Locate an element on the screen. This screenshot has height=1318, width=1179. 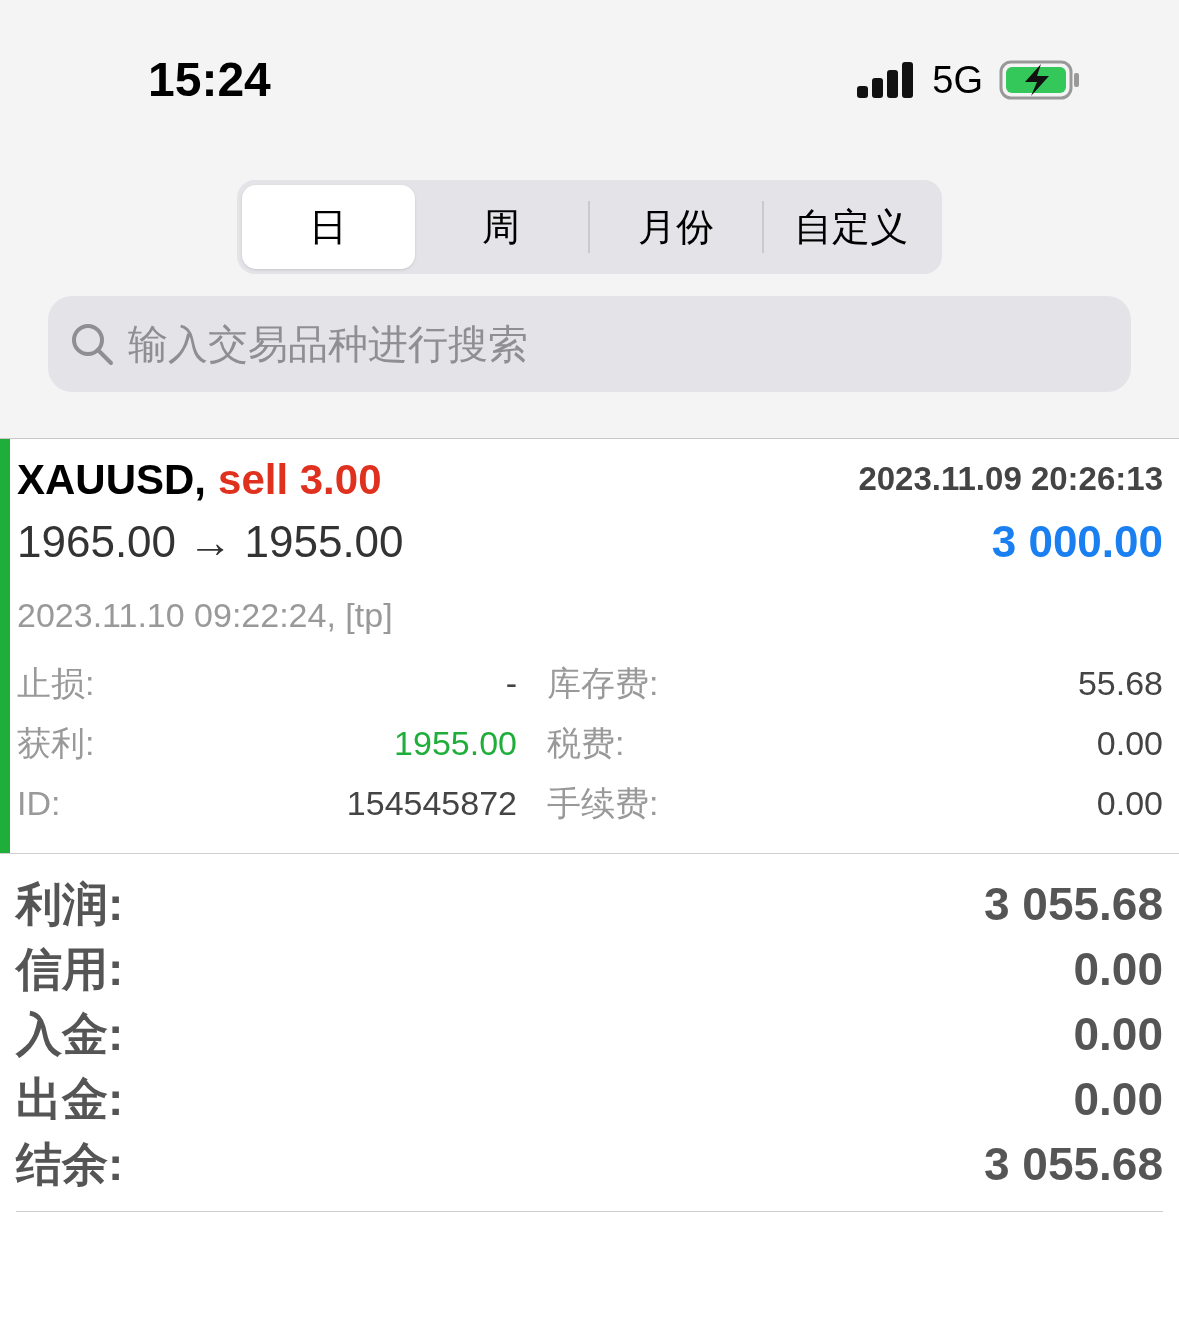
detail-value: 154545872 is located at coordinates (431, 803).